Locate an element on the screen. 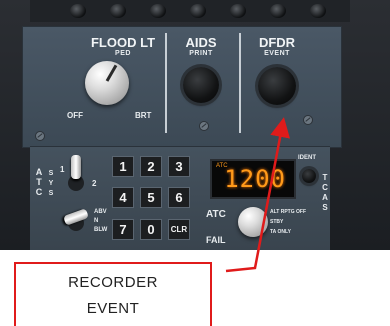 Image resolution: width=390 pixels, height=326 pixels. recorder-event-callout: RECORDER EVENT is located at coordinates (113, 294).